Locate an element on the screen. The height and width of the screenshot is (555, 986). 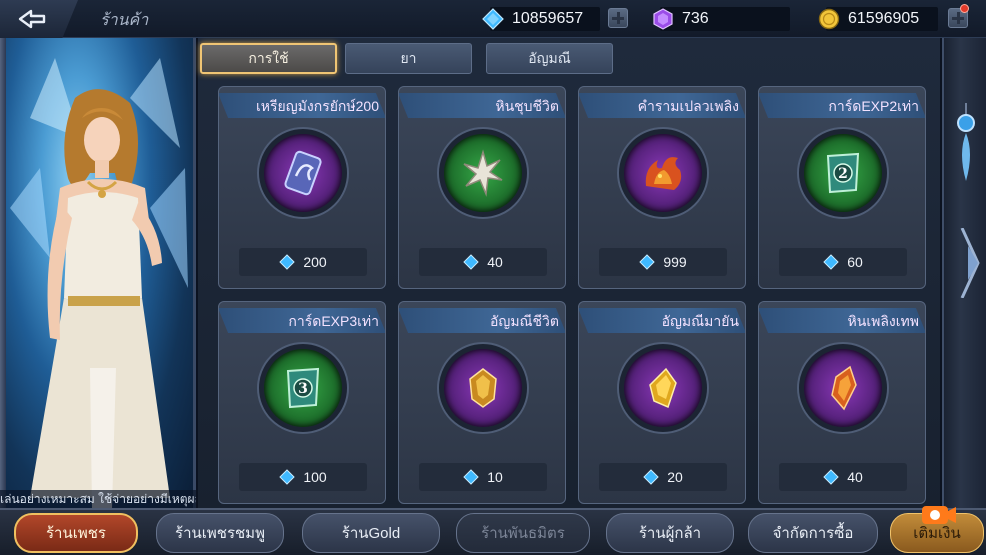
recorder-logo is located at coordinates (939, 515).